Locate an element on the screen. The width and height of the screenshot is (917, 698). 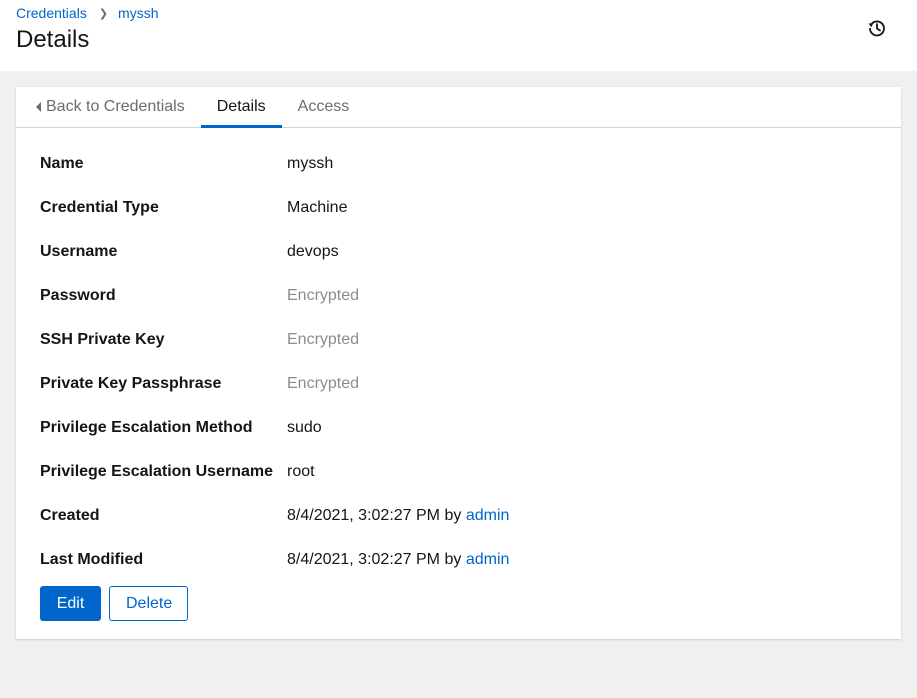
detail-row-private-key-passphrase: Private Key Passphrase Encrypted is located at coordinates (460, 395).